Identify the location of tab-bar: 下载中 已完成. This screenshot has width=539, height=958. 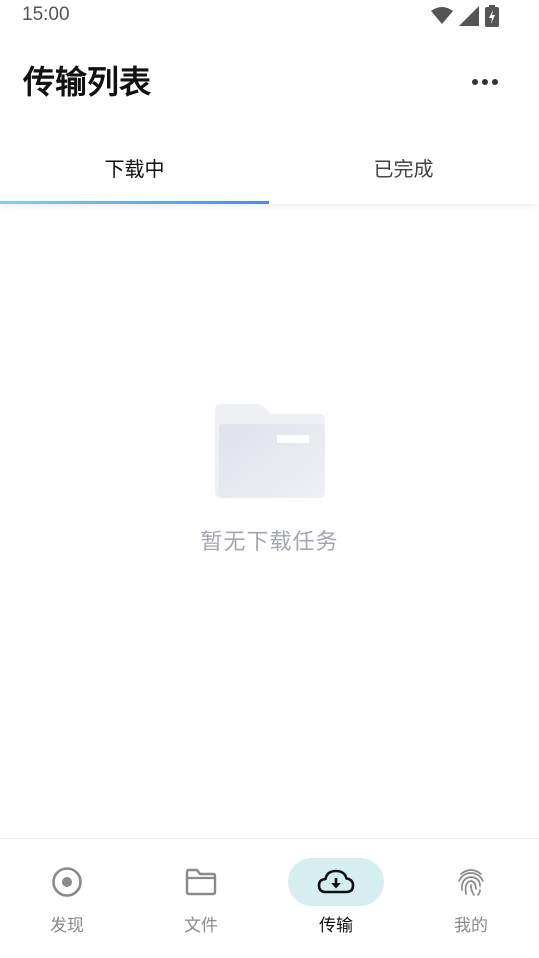
(269, 167).